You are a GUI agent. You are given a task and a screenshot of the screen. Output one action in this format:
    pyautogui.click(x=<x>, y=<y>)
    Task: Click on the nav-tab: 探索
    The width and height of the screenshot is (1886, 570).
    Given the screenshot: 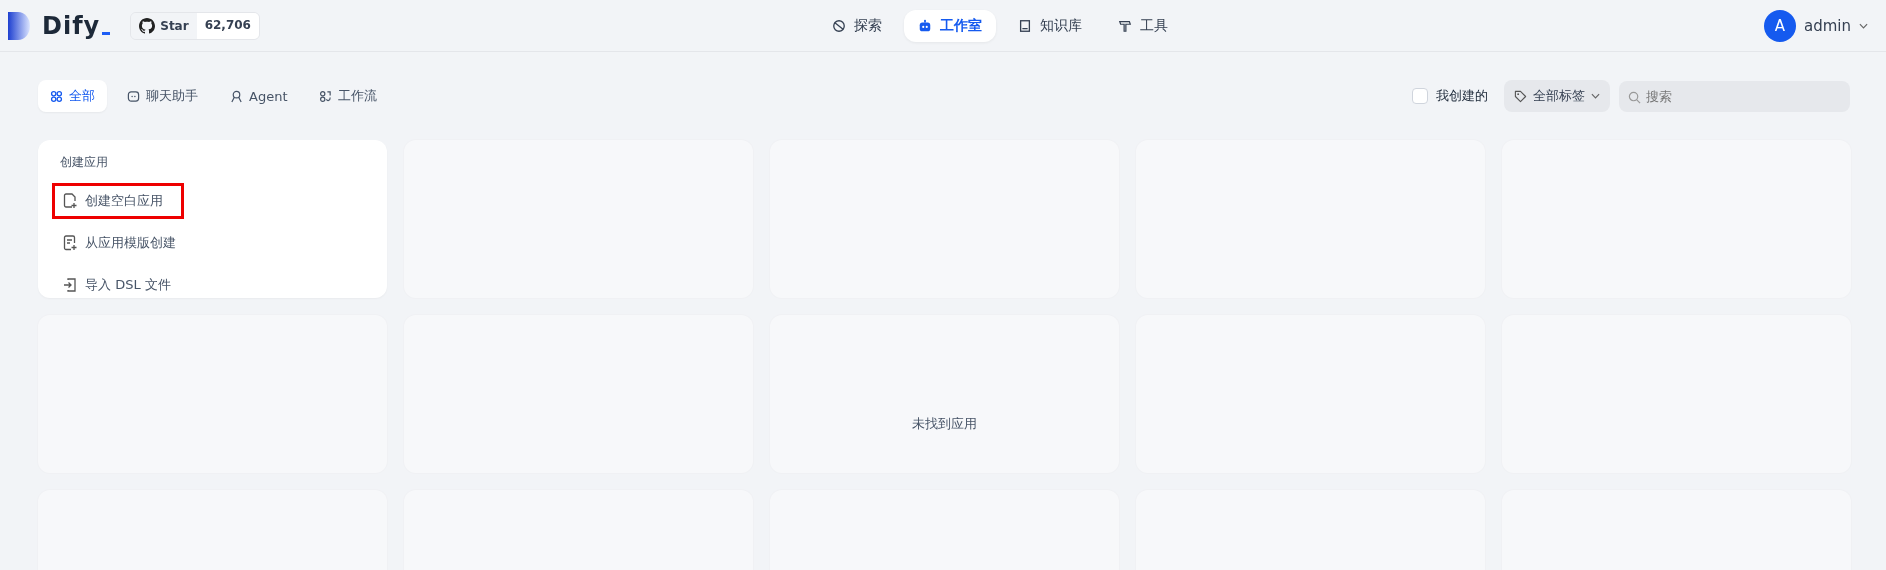 What is the action you would take?
    pyautogui.click(x=856, y=25)
    